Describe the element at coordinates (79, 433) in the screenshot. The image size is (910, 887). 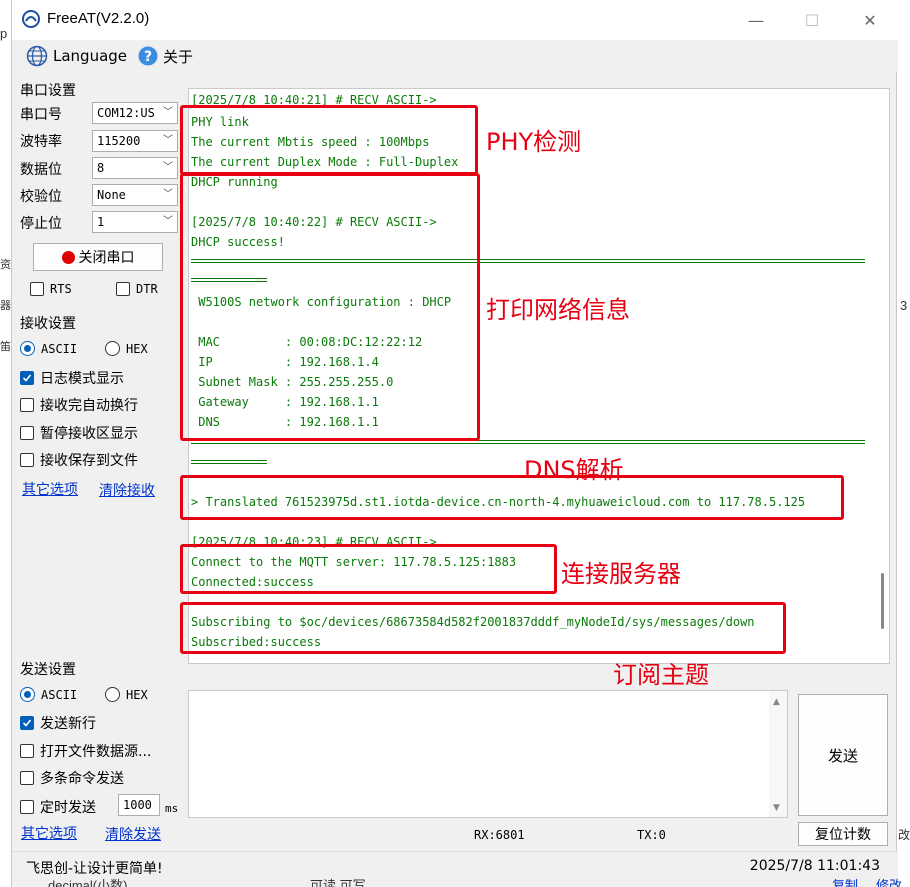
I see `pause-display-checkbox: 暂停接收区显示` at that location.